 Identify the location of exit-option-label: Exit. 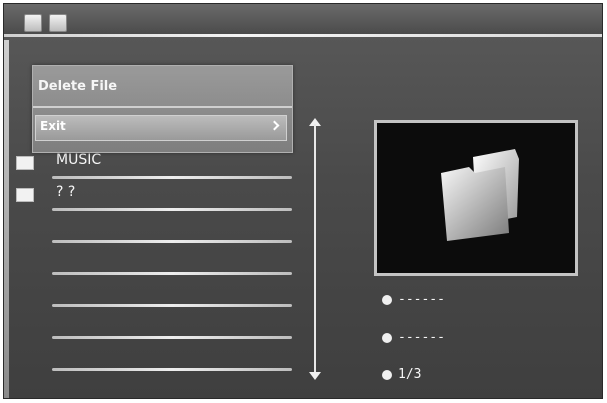
(53, 126).